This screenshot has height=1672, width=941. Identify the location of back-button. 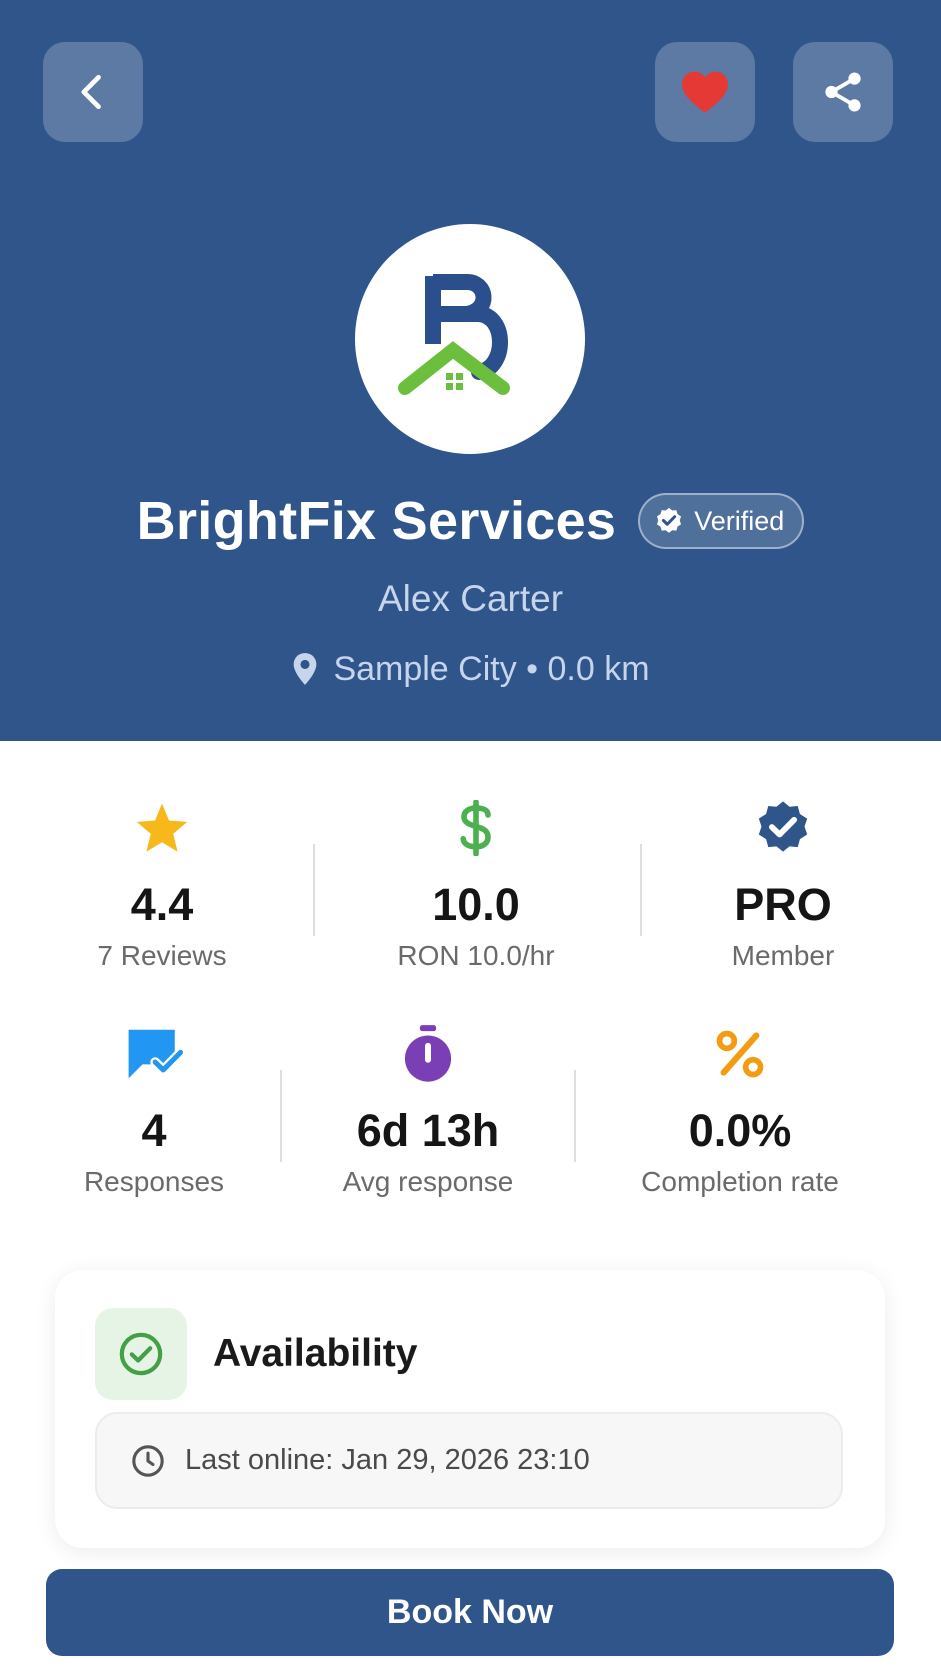
(93, 92).